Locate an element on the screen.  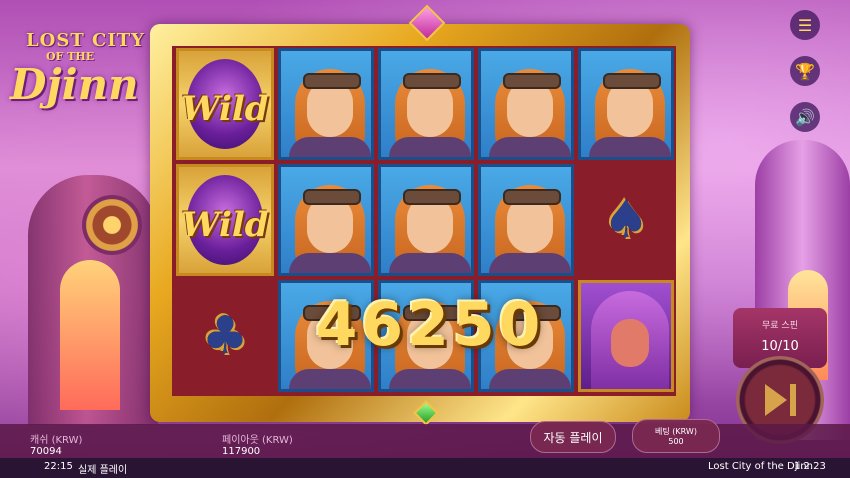
reel-3-row-1-pilot-symbol is located at coordinates (426, 104).